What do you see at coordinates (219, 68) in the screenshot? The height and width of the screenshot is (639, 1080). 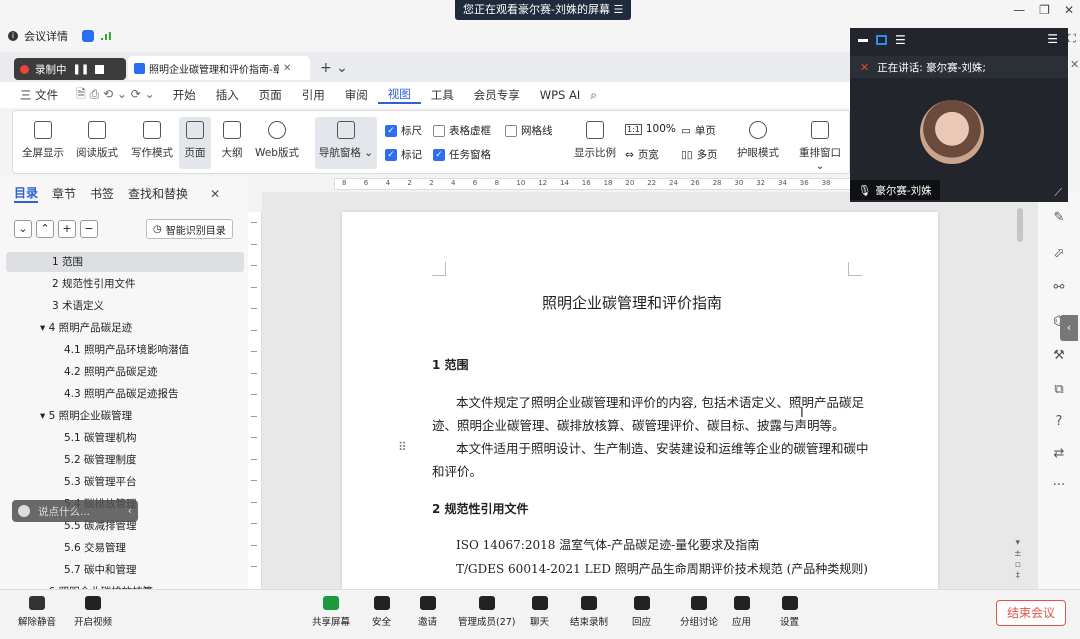 I see `document-tab: 照明企业碳管理和评价指南-章 ✕` at bounding box center [219, 68].